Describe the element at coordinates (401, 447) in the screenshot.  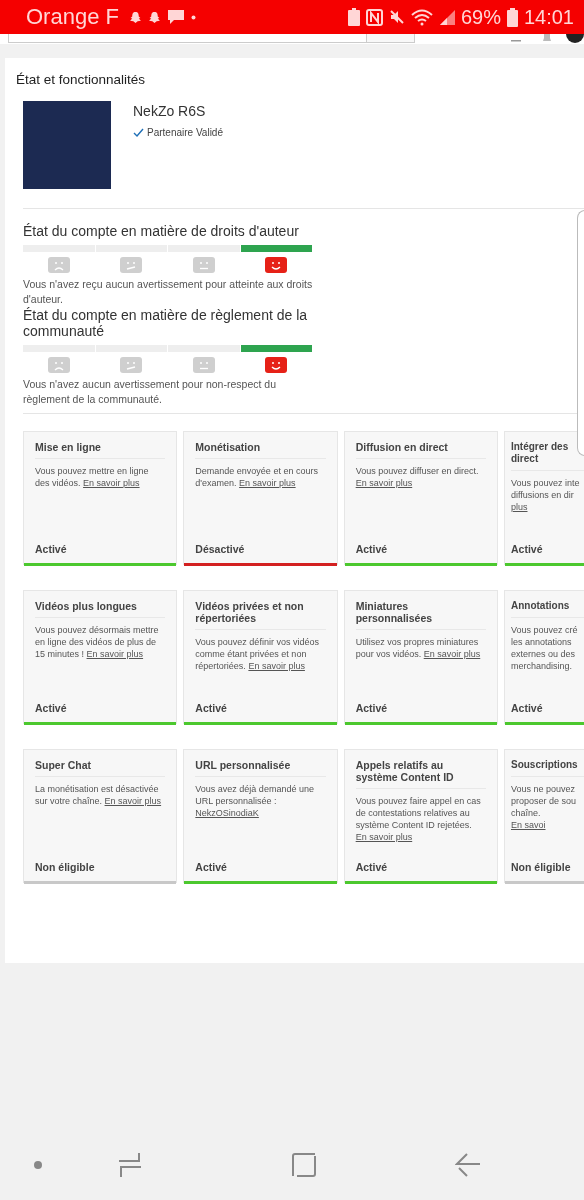
I see `feature-title: Diffusion en direct` at that location.